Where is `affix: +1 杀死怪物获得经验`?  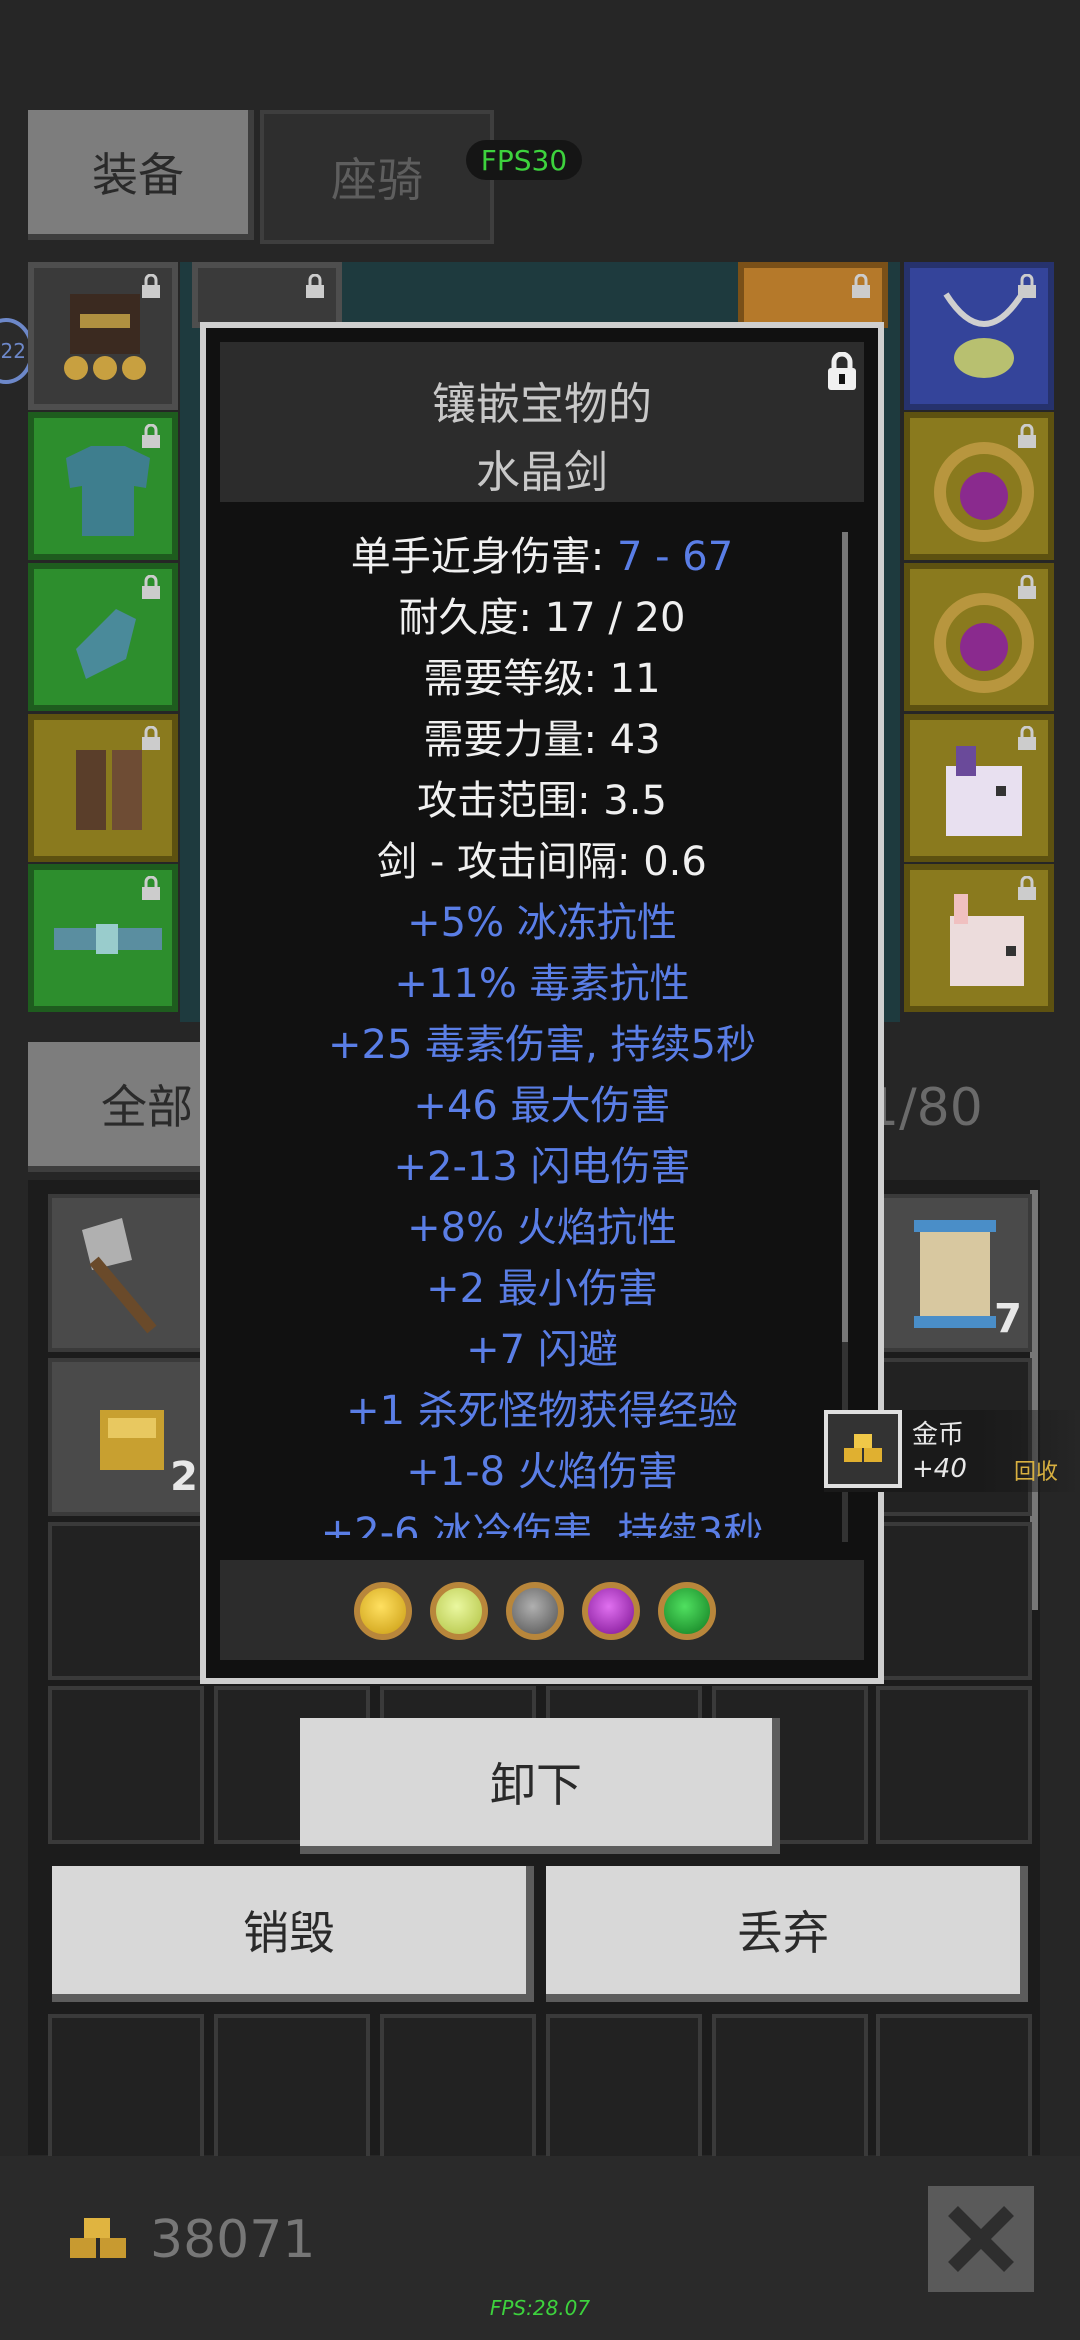 affix: +1 杀死怪物获得经验 is located at coordinates (542, 1411).